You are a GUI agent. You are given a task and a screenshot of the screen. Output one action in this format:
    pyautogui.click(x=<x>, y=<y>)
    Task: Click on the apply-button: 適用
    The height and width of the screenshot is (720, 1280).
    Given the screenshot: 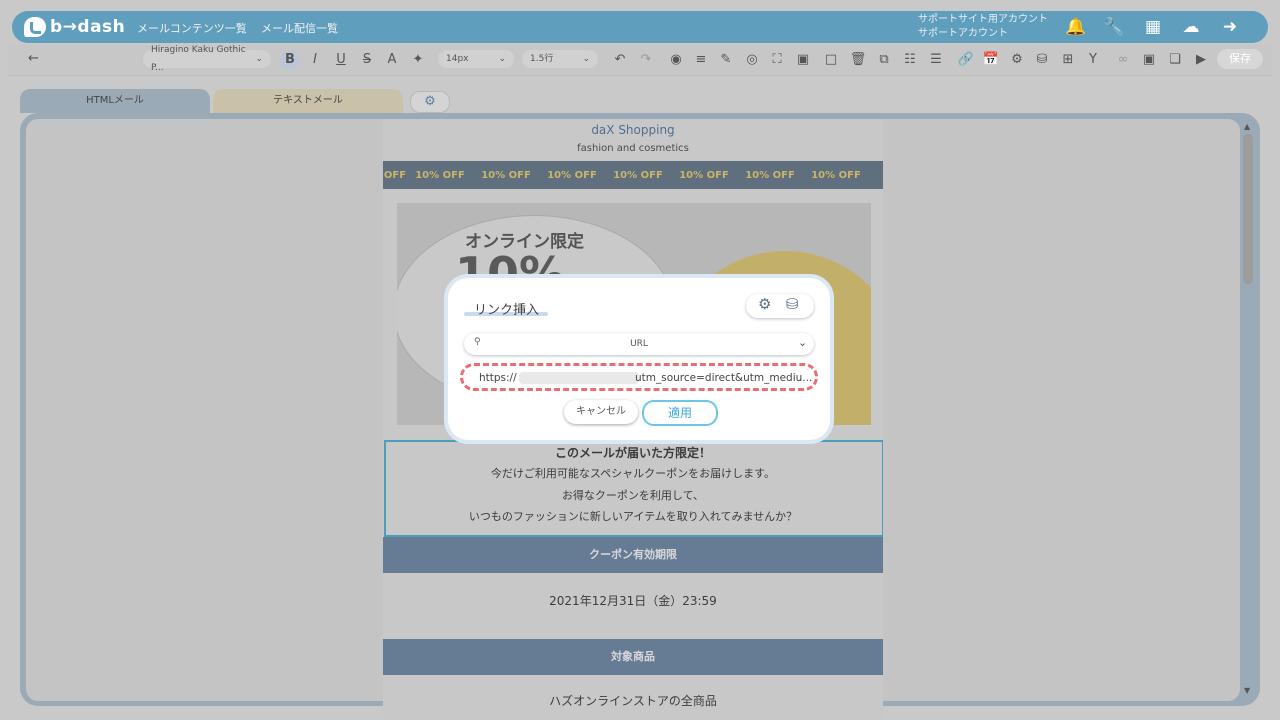 What is the action you would take?
    pyautogui.click(x=680, y=413)
    